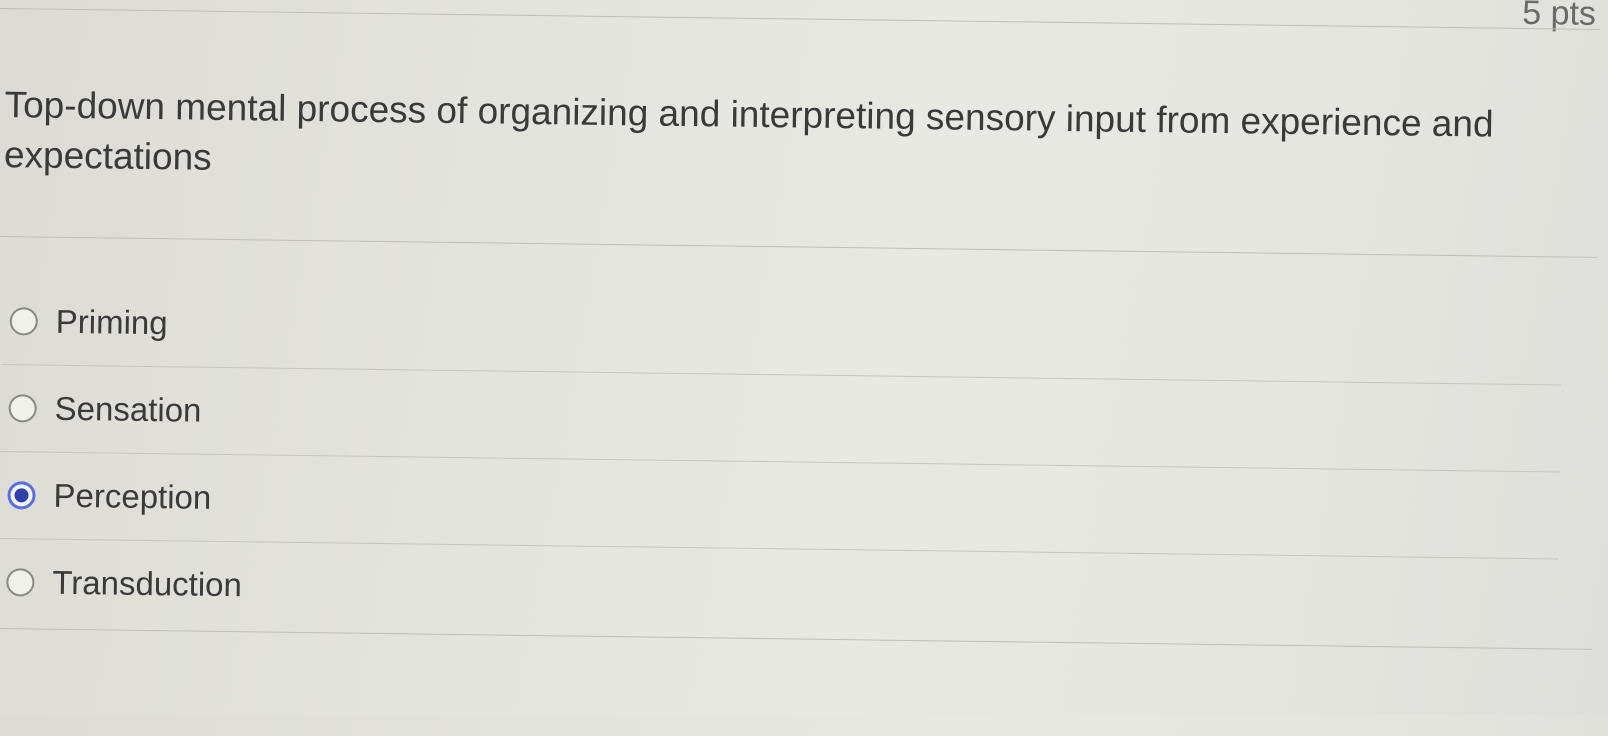 The image size is (1608, 736). What do you see at coordinates (798, 246) in the screenshot?
I see `question-divider` at bounding box center [798, 246].